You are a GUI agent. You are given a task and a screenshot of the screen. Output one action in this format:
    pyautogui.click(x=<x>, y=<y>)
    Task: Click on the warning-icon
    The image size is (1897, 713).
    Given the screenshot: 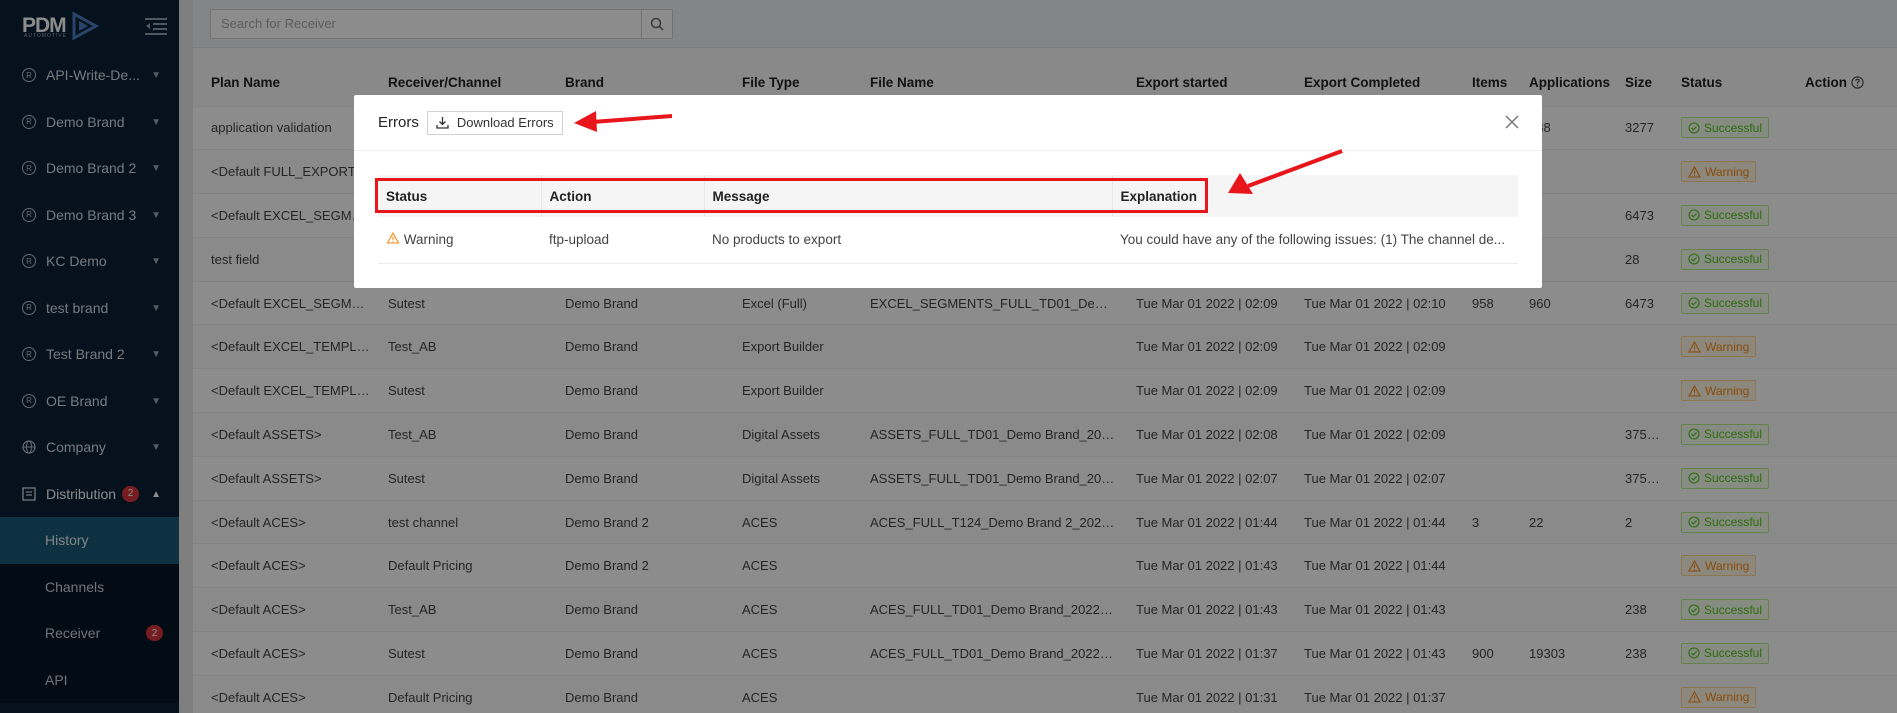 What is the action you would take?
    pyautogui.click(x=393, y=238)
    